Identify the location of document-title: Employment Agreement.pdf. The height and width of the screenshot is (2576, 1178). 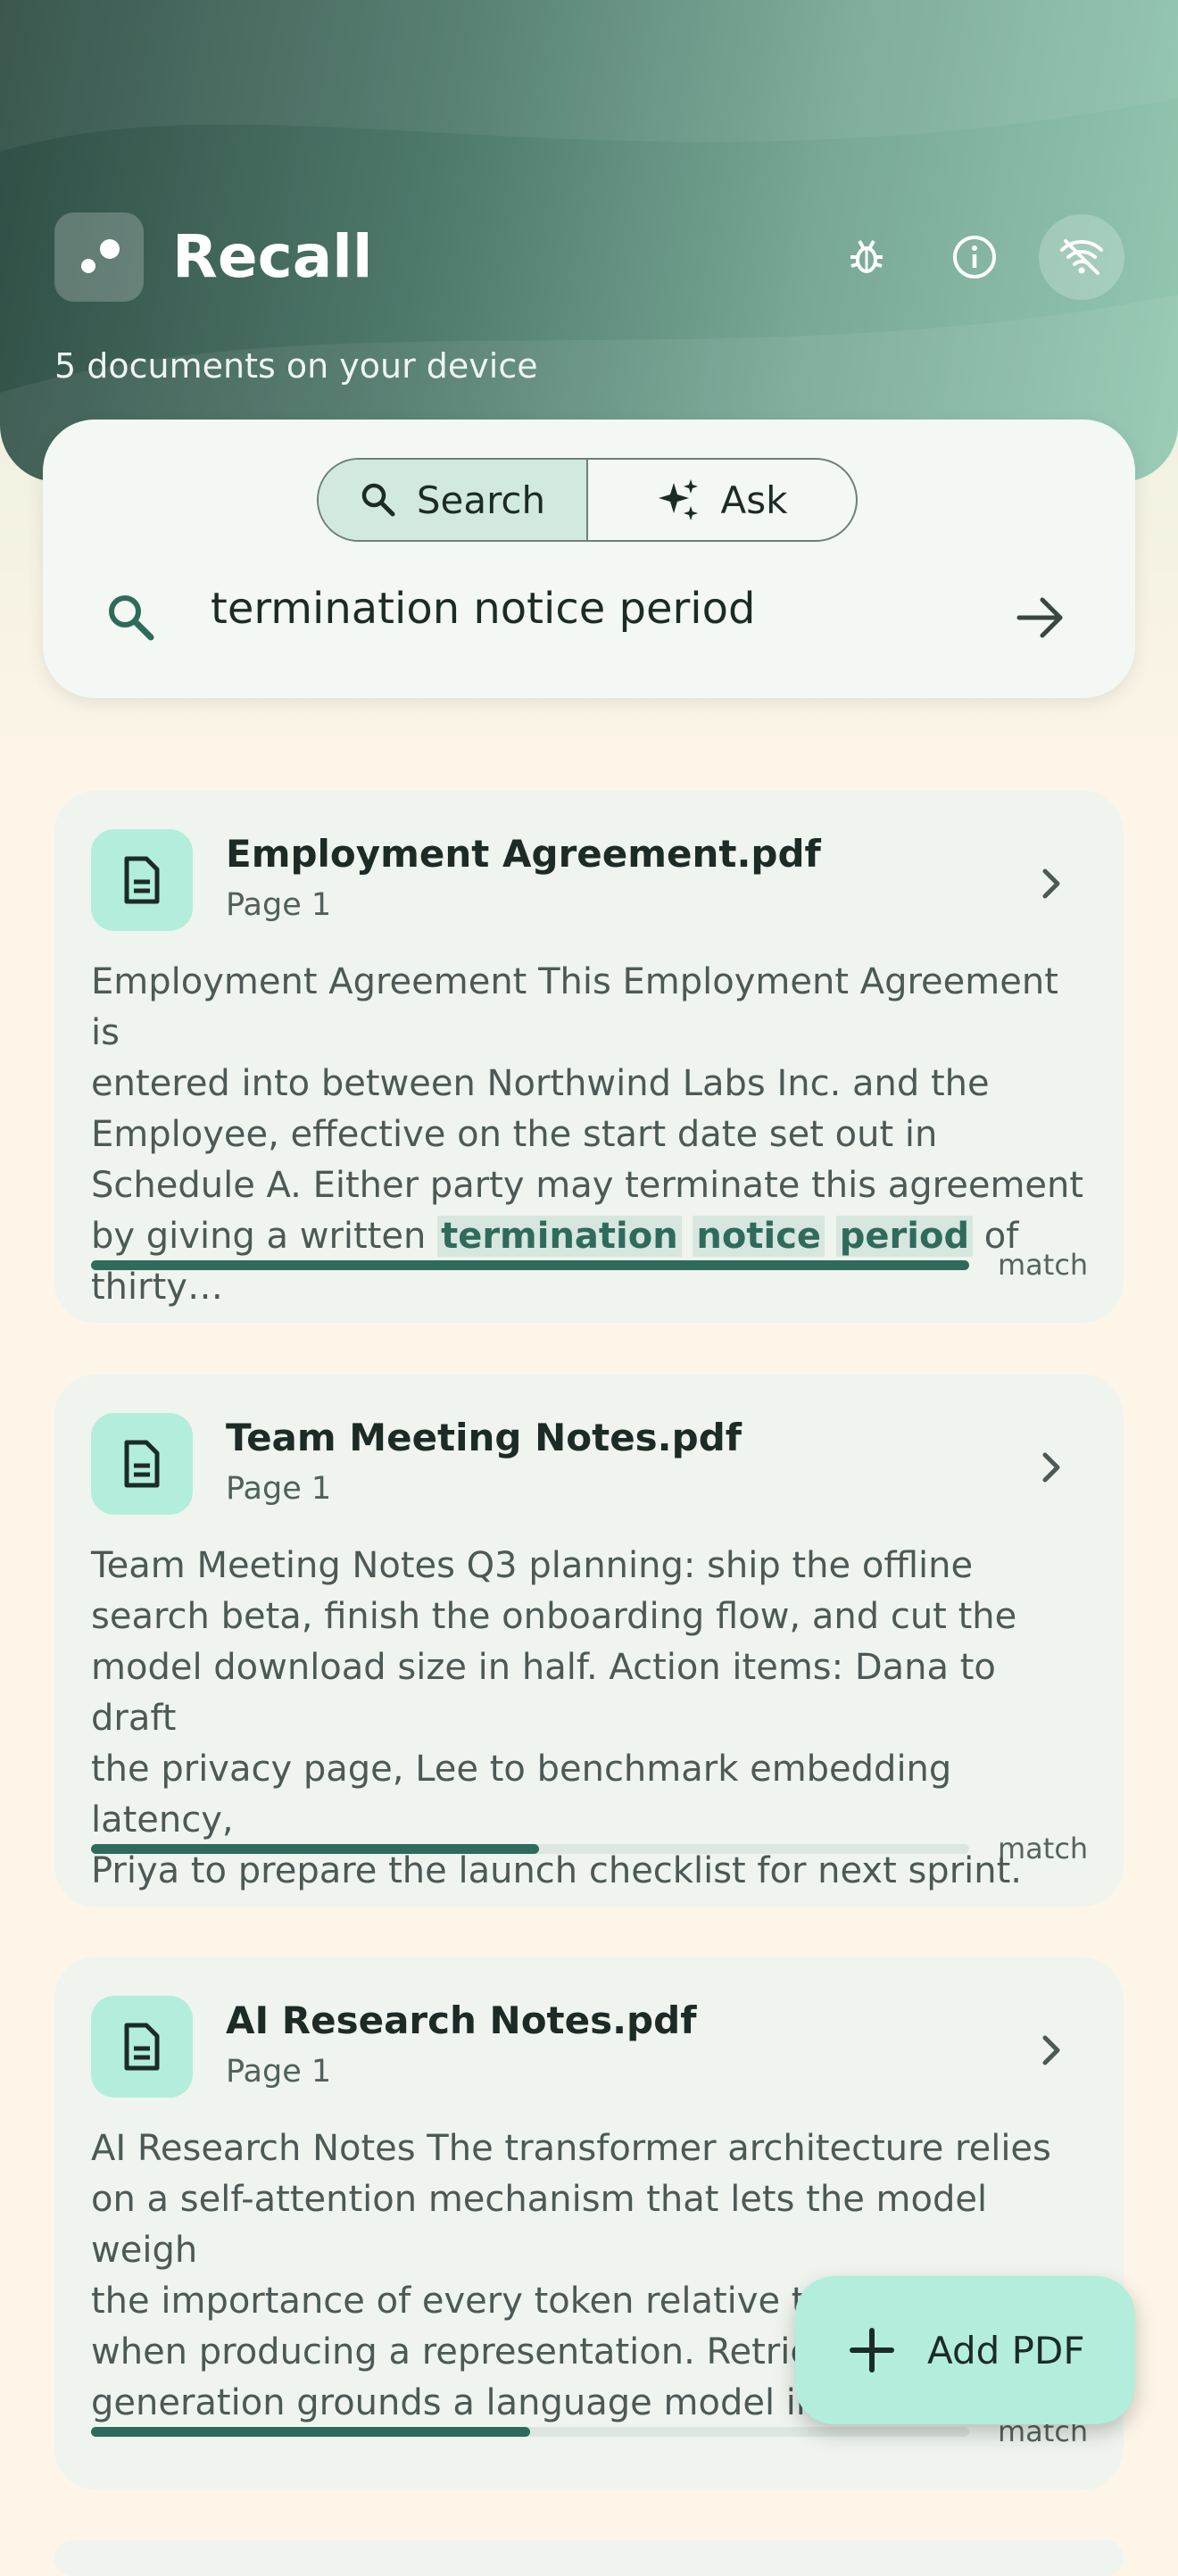
(523, 854).